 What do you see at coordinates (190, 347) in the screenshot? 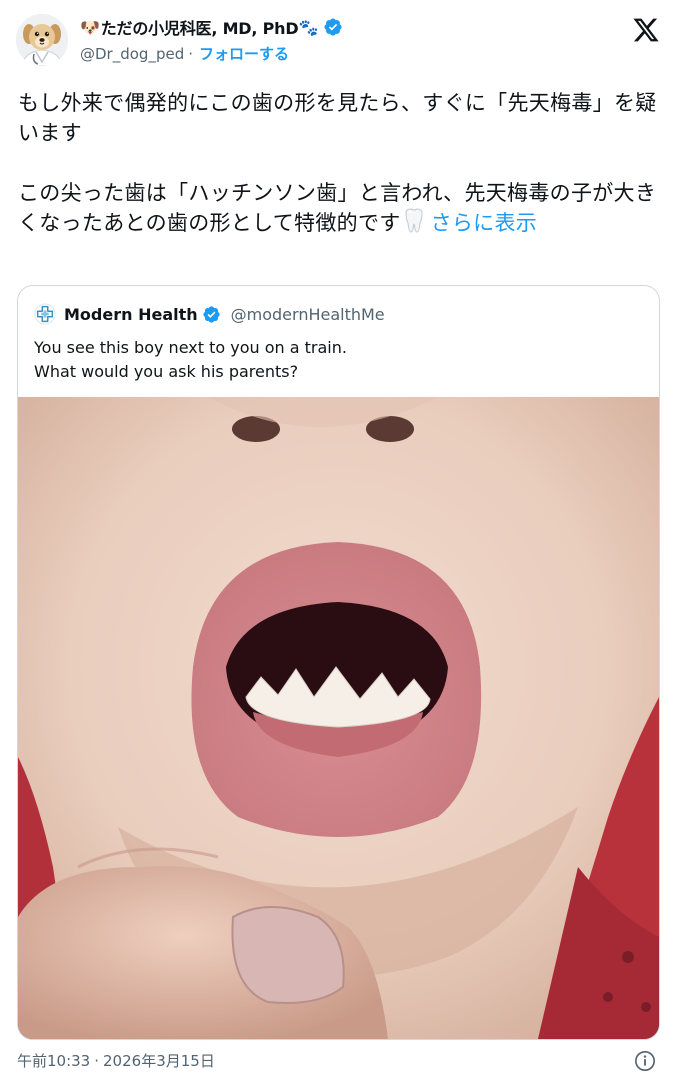
I see `quoted-text-line-1: You see this boy next to you on a train.` at bounding box center [190, 347].